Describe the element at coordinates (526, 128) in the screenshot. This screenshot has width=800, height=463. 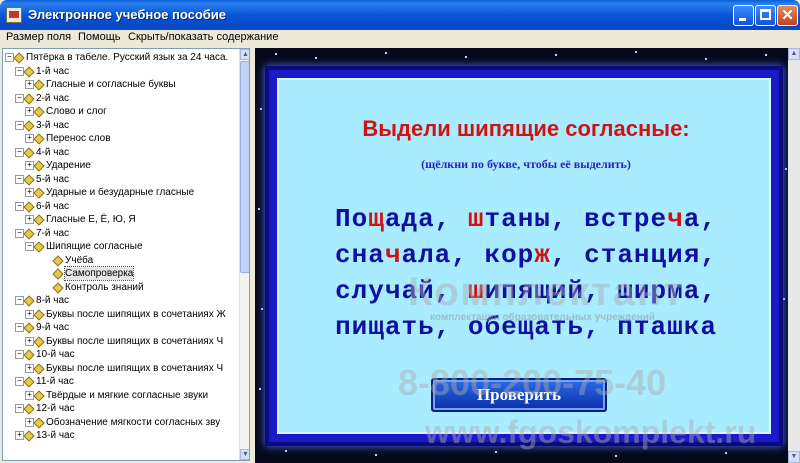
I see `exercise-title: Выдели шипящие согласные:` at that location.